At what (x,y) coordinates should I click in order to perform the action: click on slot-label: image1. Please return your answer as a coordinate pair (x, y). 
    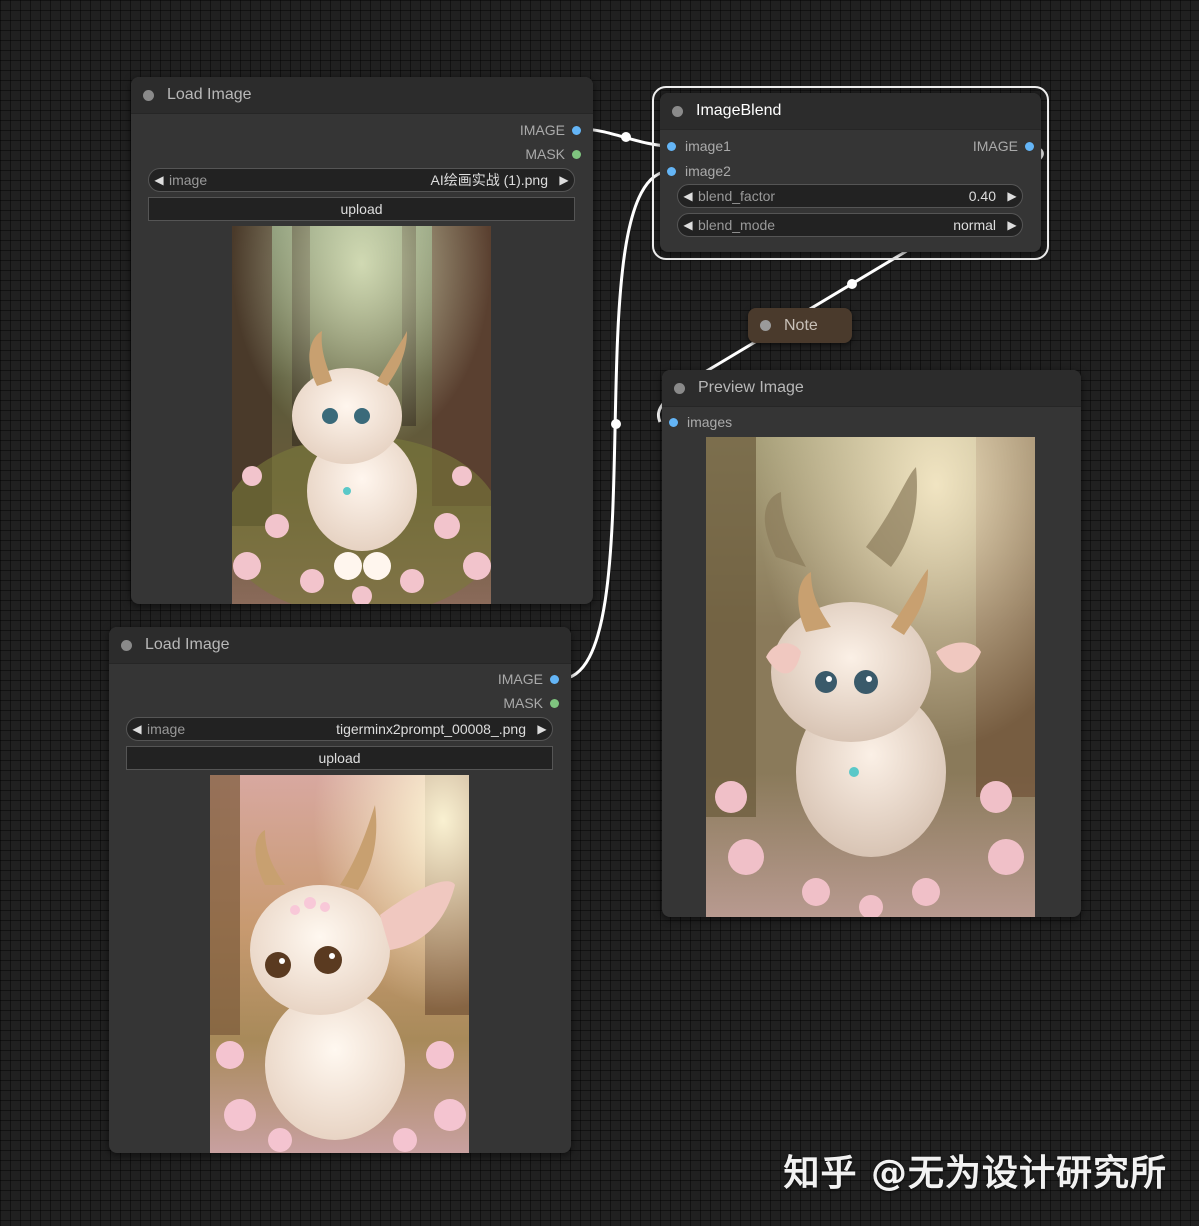
    Looking at the image, I should click on (708, 146).